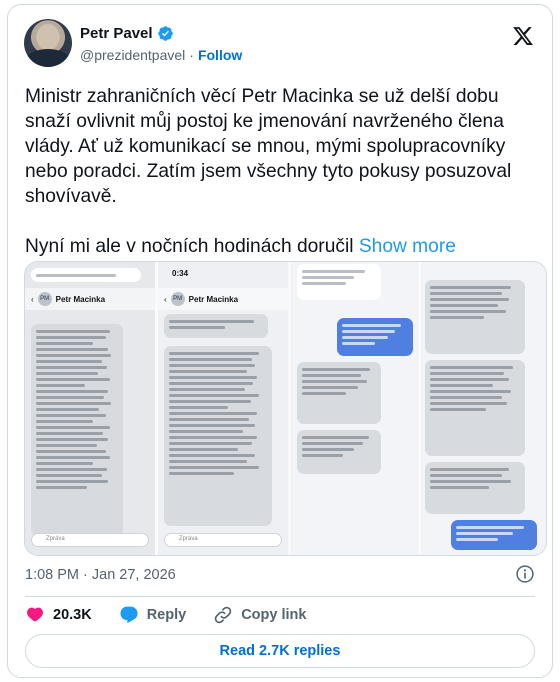  What do you see at coordinates (116, 33) in the screenshot?
I see `author-name: Petr Pavel` at bounding box center [116, 33].